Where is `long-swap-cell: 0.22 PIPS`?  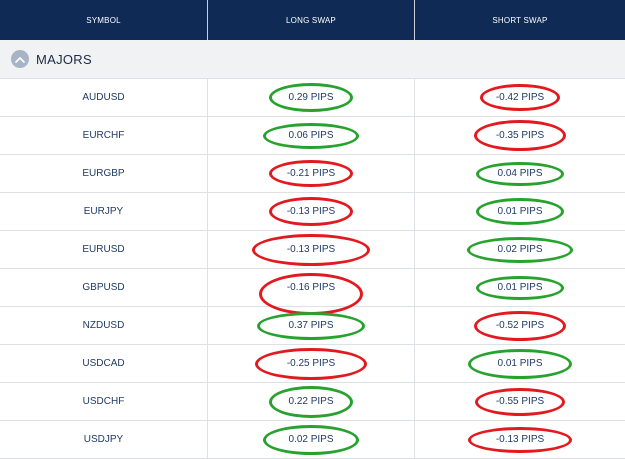 long-swap-cell: 0.22 PIPS is located at coordinates (310, 401).